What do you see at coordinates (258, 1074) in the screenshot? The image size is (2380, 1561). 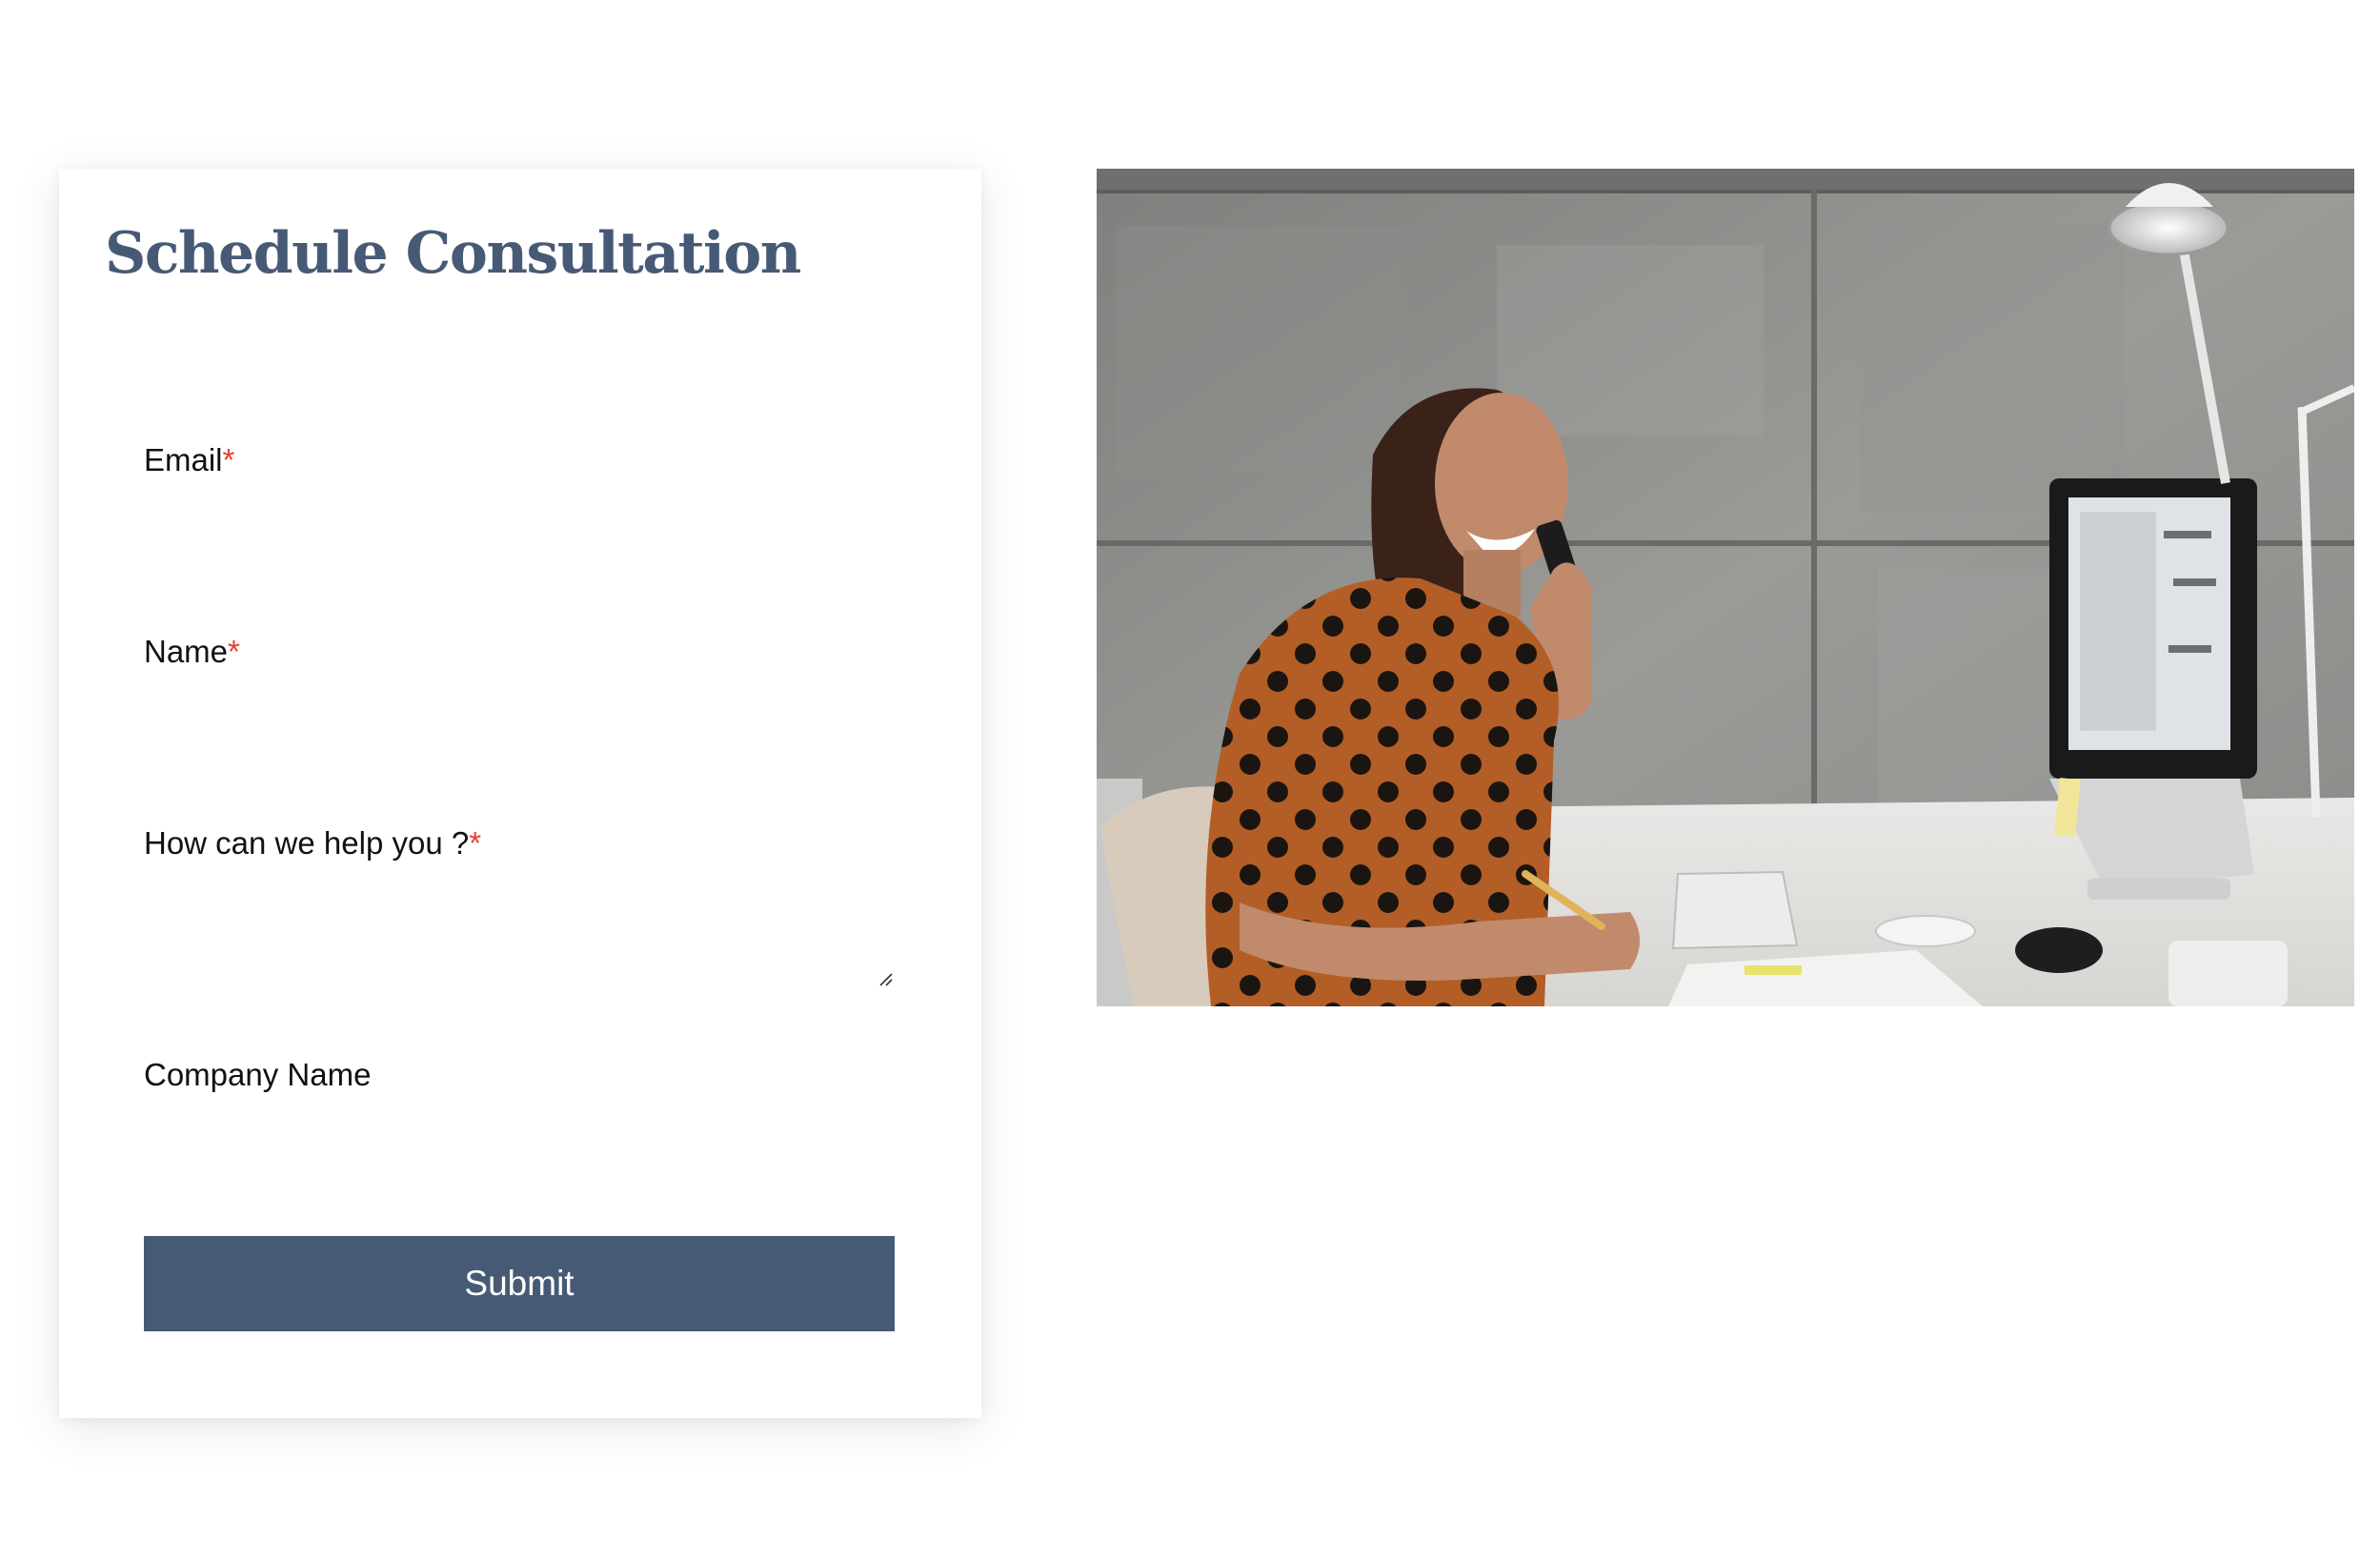 I see `company-label-text: Company Name` at bounding box center [258, 1074].